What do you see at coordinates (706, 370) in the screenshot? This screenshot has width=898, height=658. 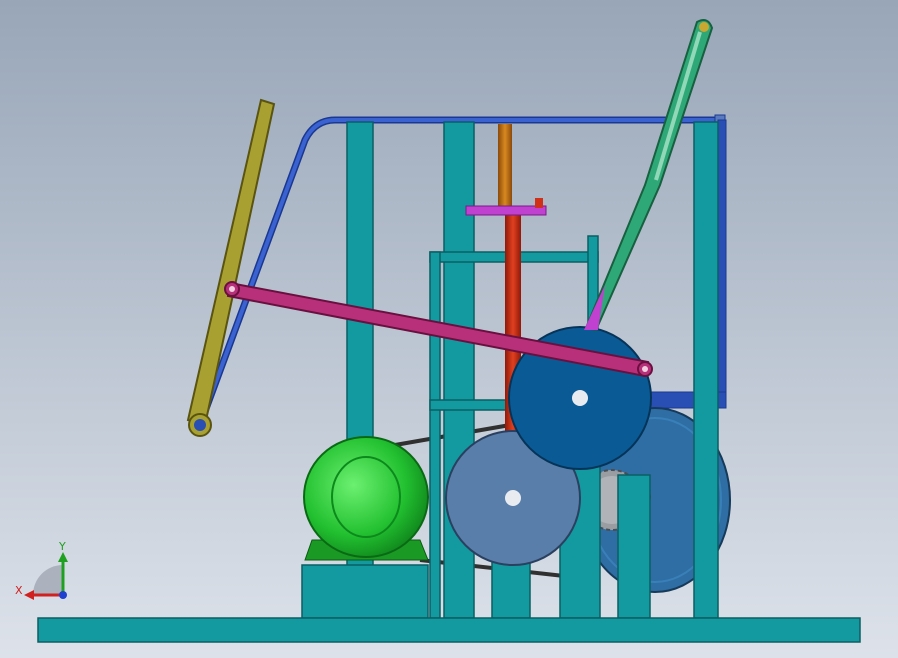 I see `frame-post-right` at bounding box center [706, 370].